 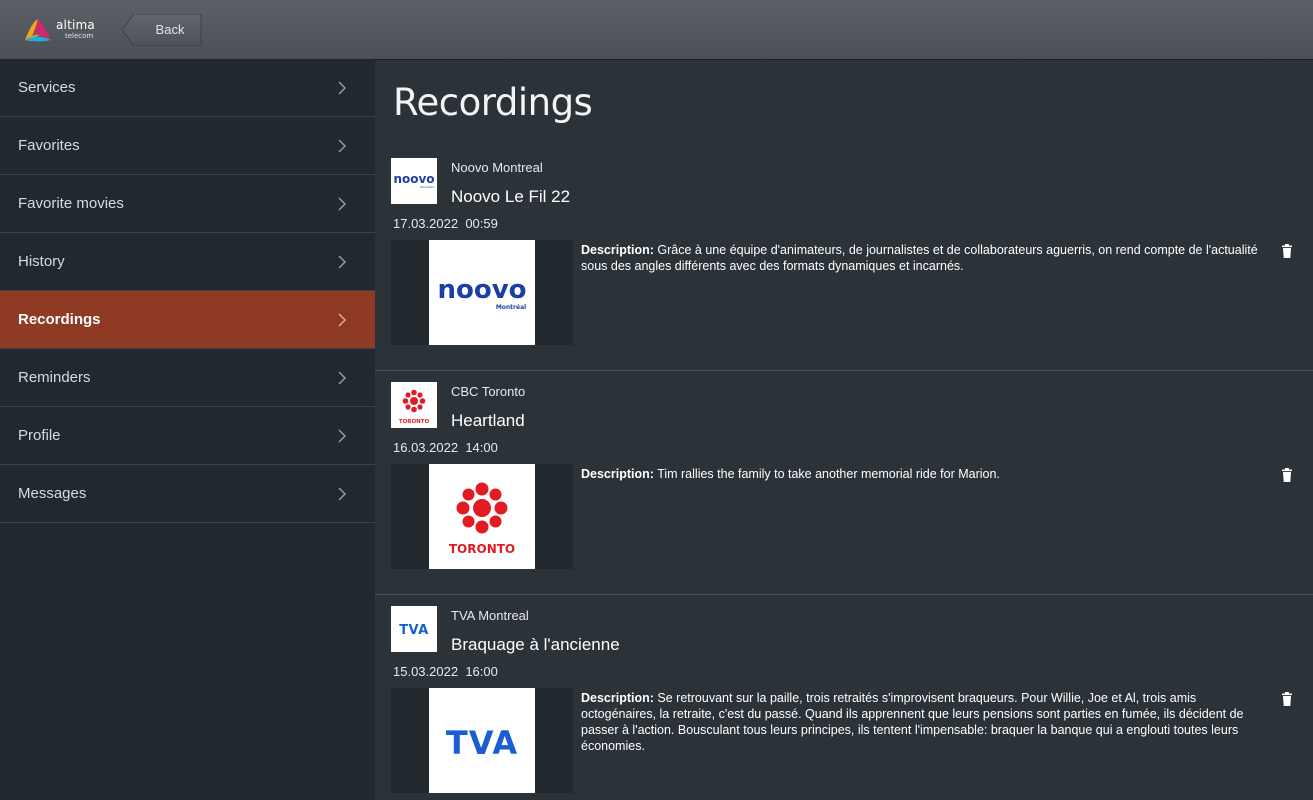 What do you see at coordinates (490, 615) in the screenshot?
I see `channel-name: TVA Montreal` at bounding box center [490, 615].